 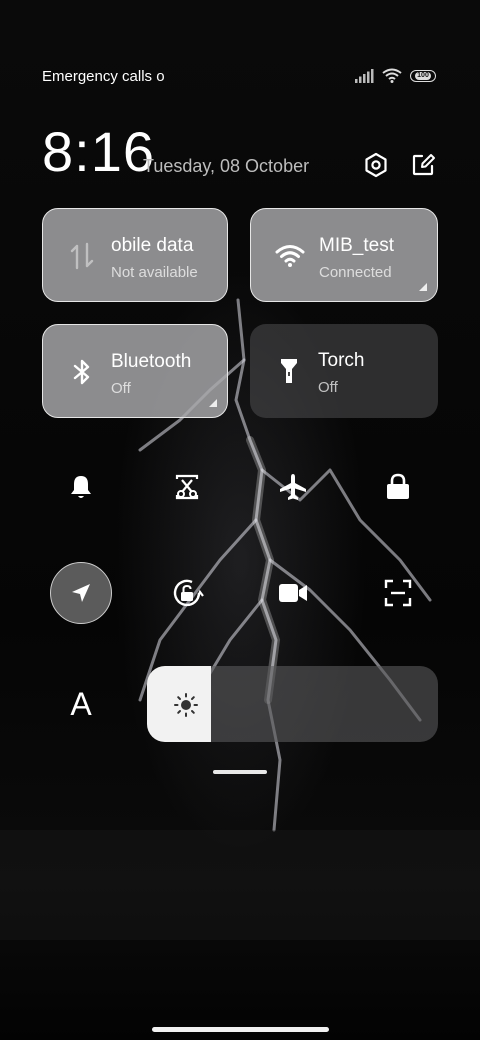 What do you see at coordinates (213, 403) in the screenshot?
I see `bluetooth-expand-indicator` at bounding box center [213, 403].